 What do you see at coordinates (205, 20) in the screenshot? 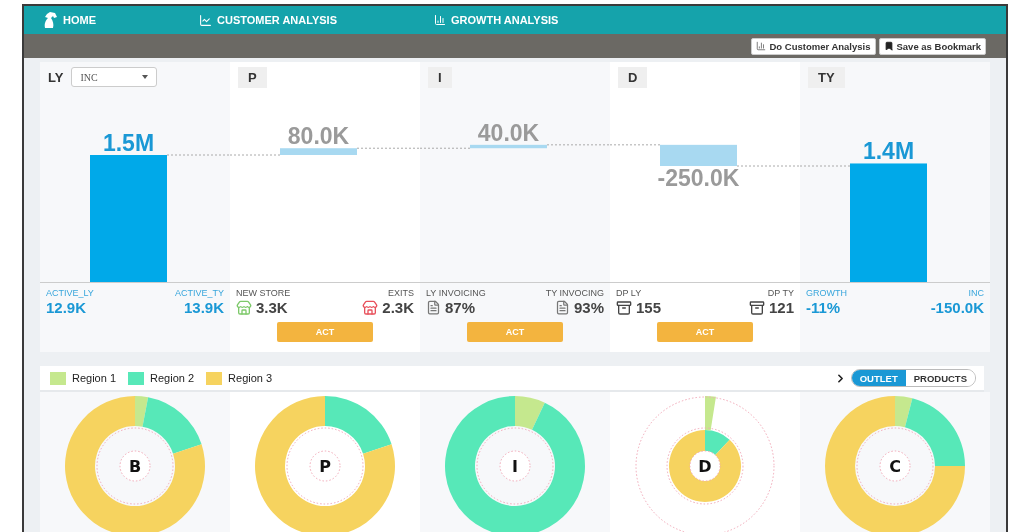
I see `line-chart-icon` at bounding box center [205, 20].